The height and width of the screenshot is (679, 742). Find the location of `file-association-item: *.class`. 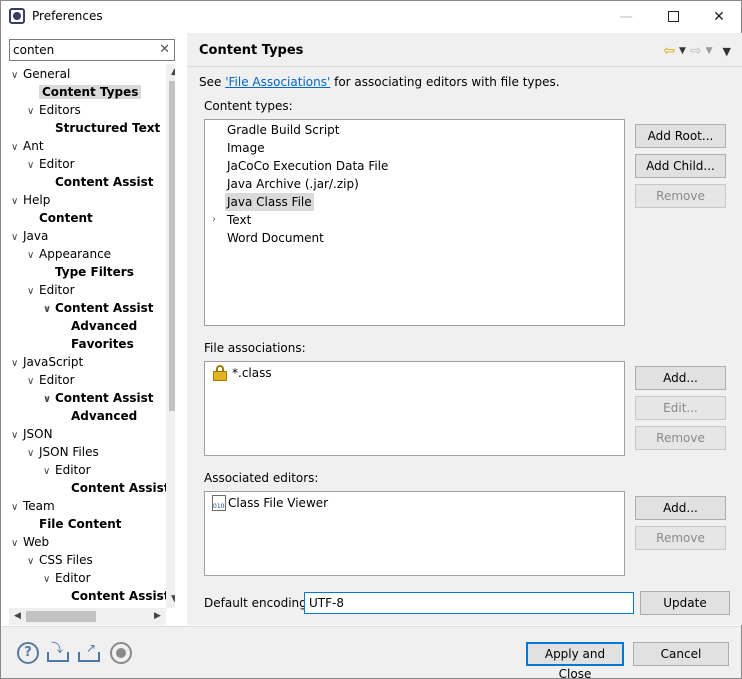

file-association-item: *.class is located at coordinates (242, 373).